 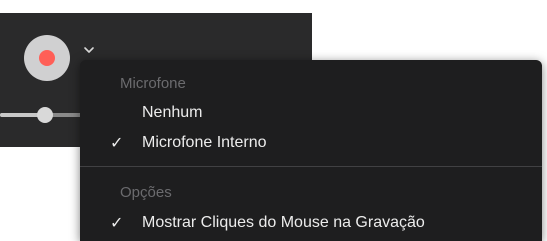 I want to click on menu-item-show-mouse-clicks: ✓ Mostrar Cliques do Mouse na Gravação, so click(x=311, y=223).